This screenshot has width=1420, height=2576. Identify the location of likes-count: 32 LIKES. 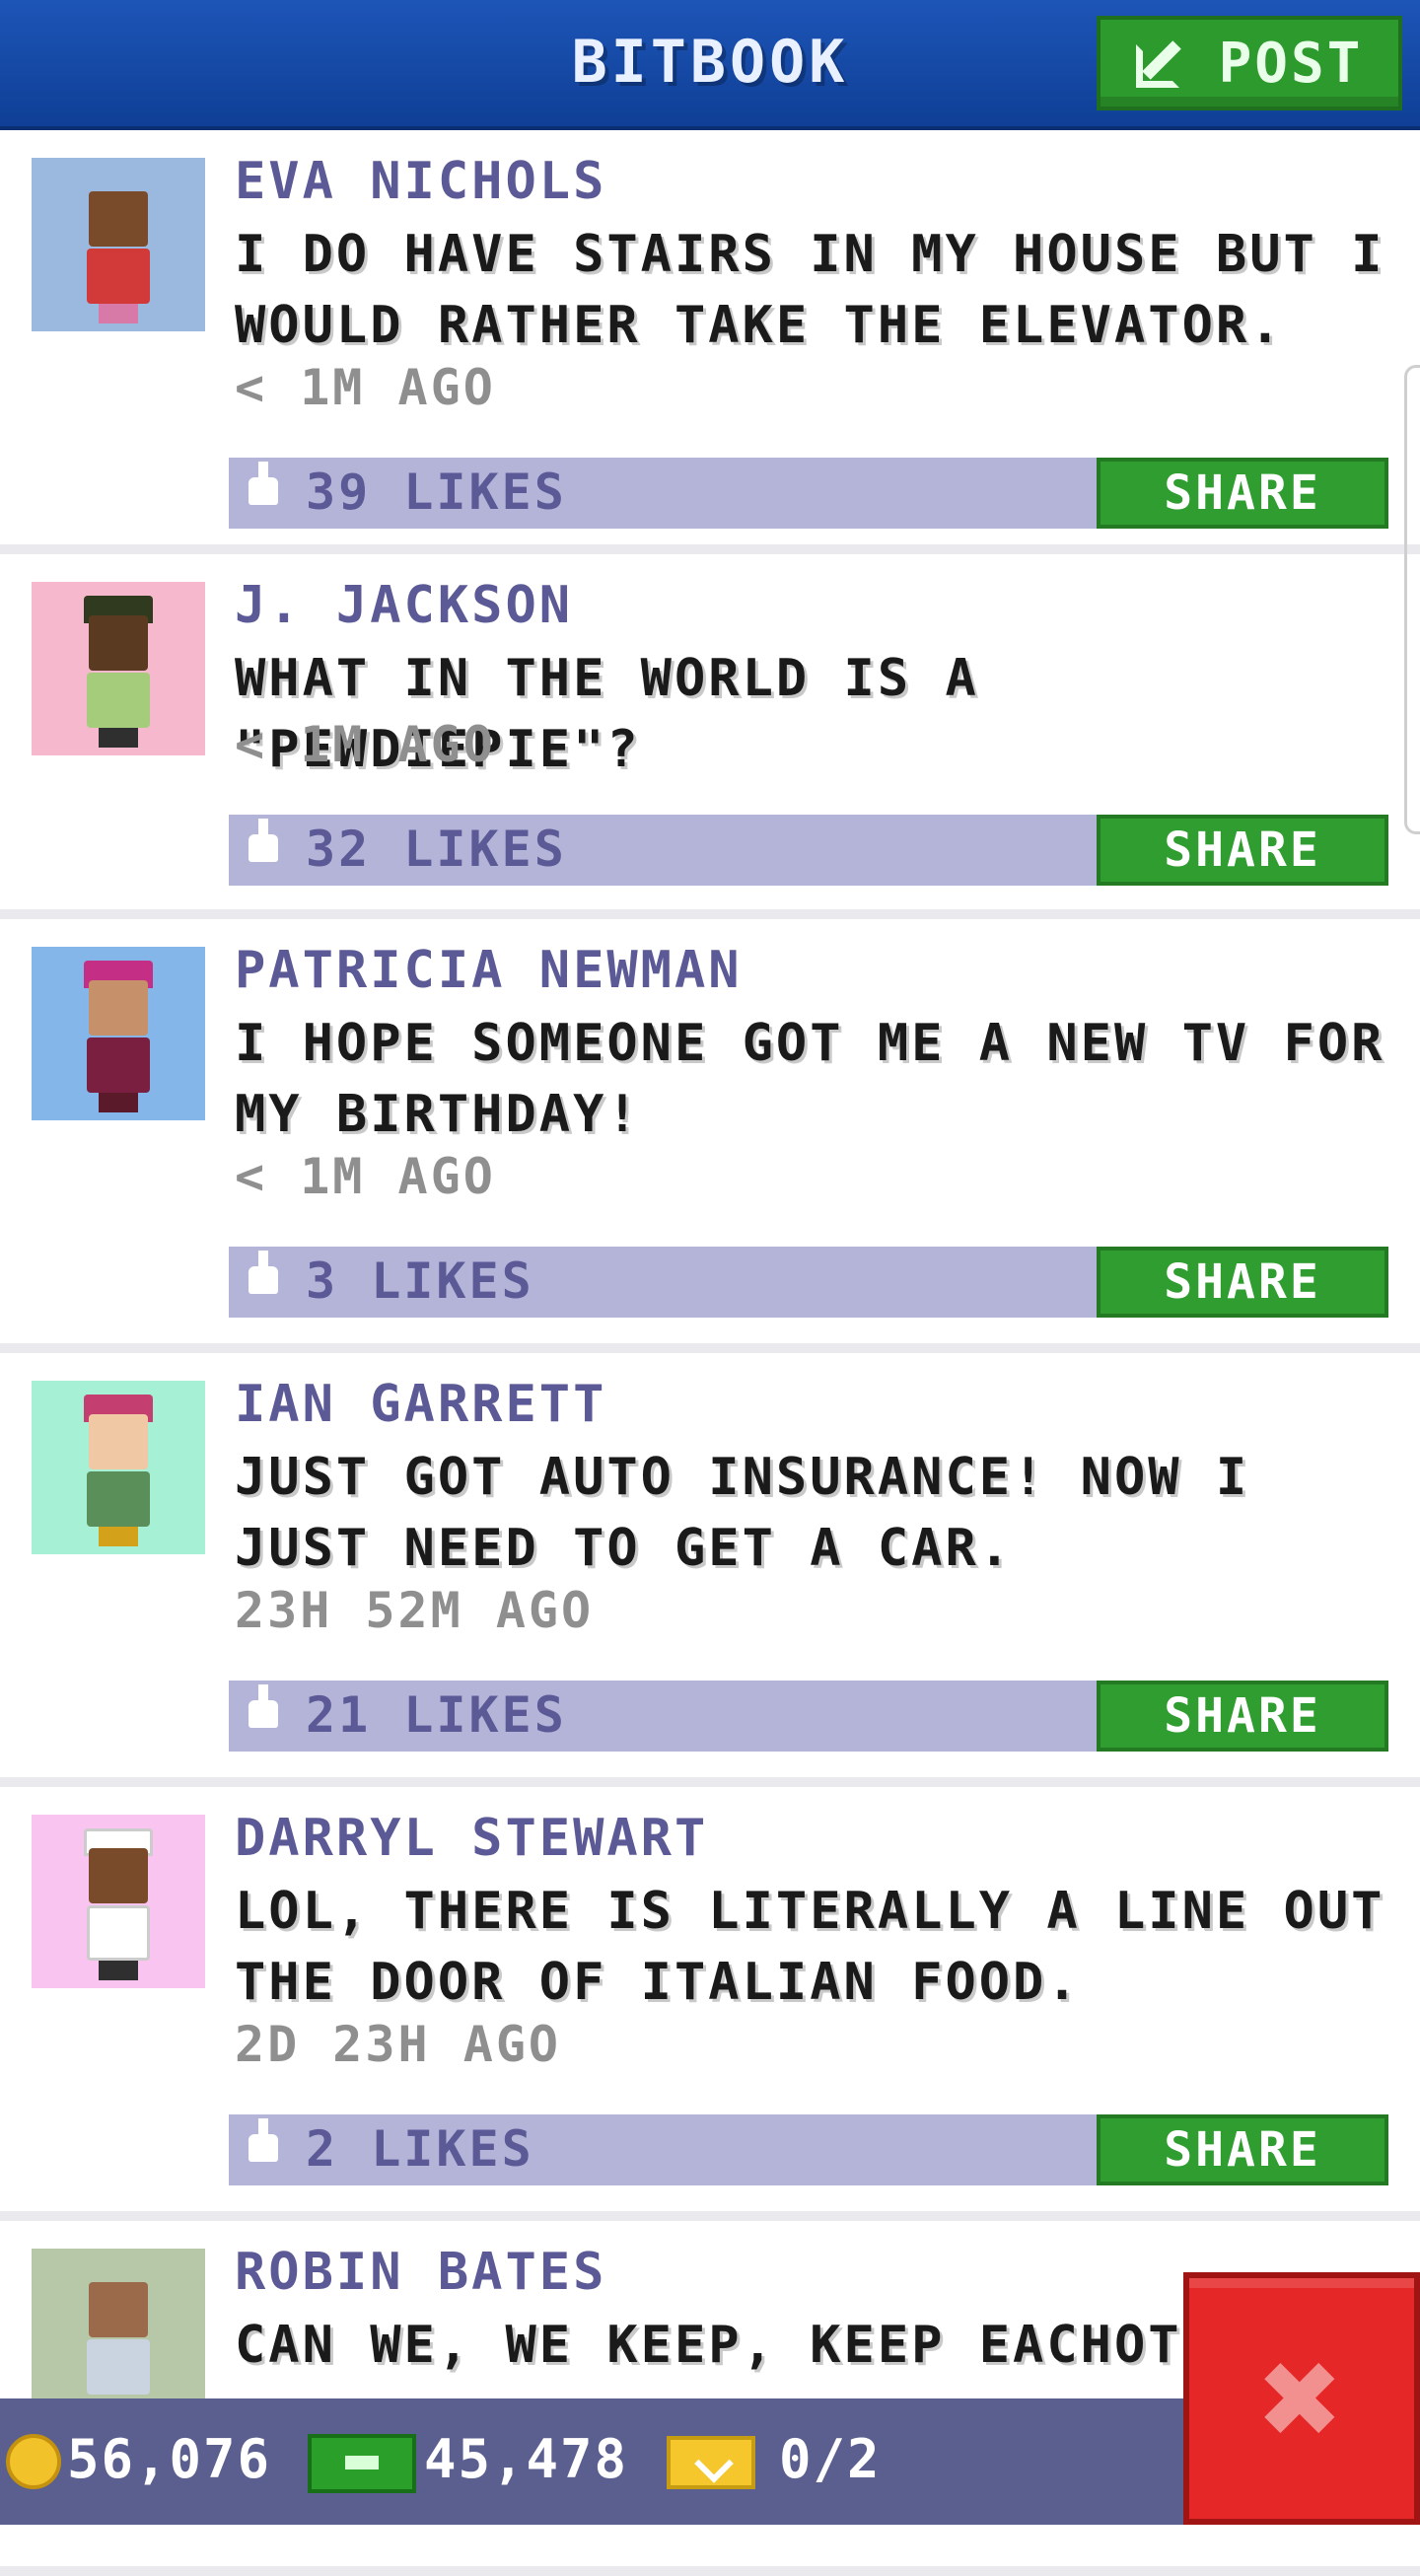
(437, 849).